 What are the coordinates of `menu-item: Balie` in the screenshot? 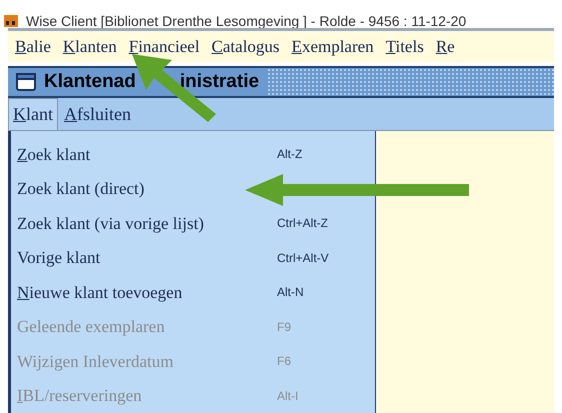 It's located at (33, 47).